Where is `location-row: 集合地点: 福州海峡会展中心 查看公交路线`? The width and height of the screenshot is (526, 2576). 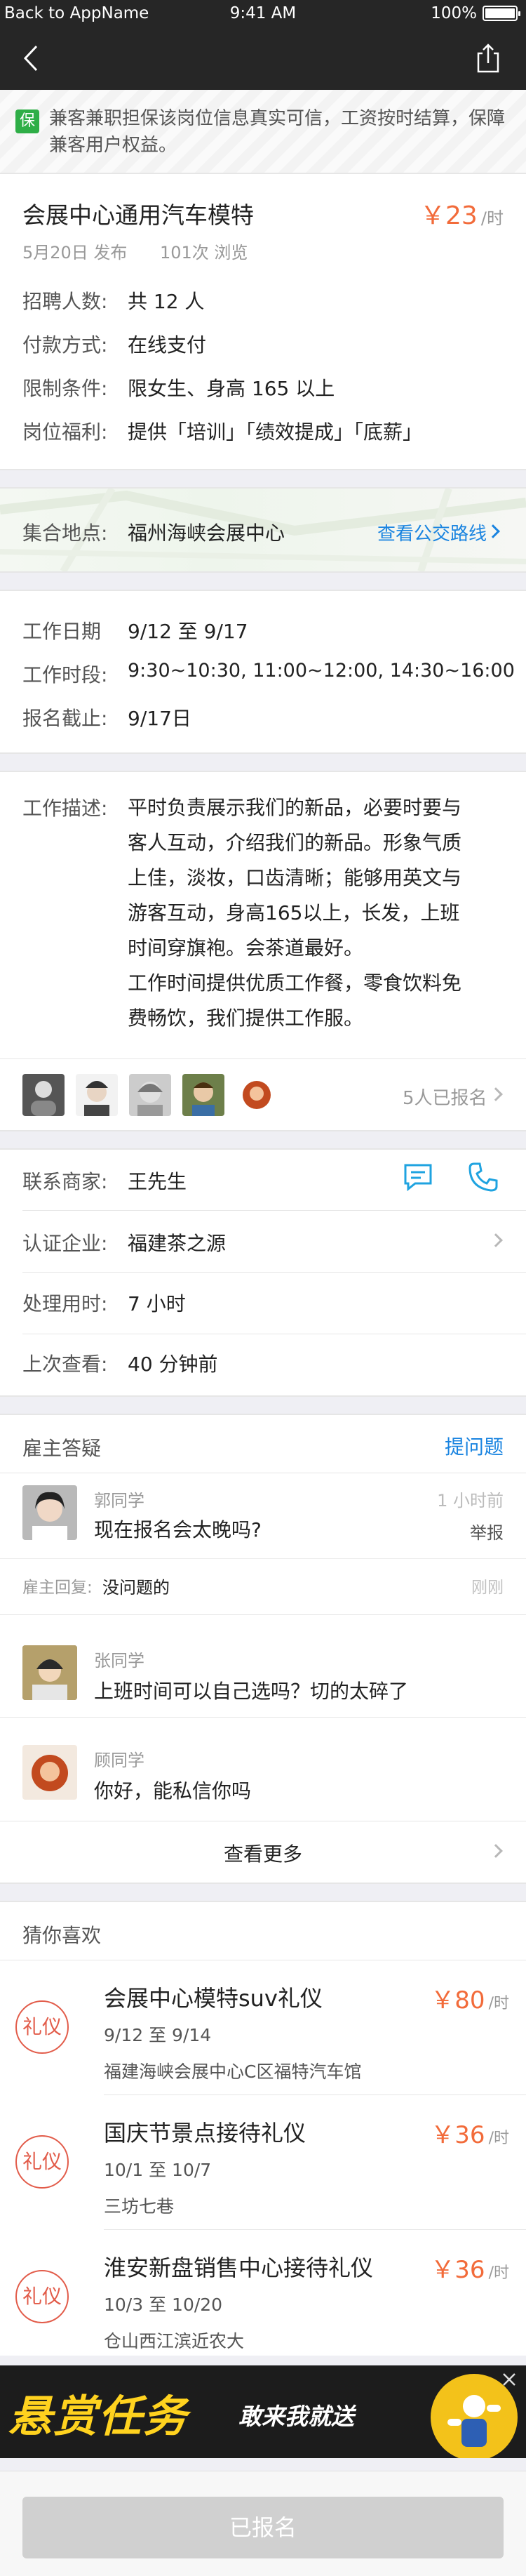
location-row: 集合地点: 福州海峡会展中心 查看公交路线 is located at coordinates (263, 530).